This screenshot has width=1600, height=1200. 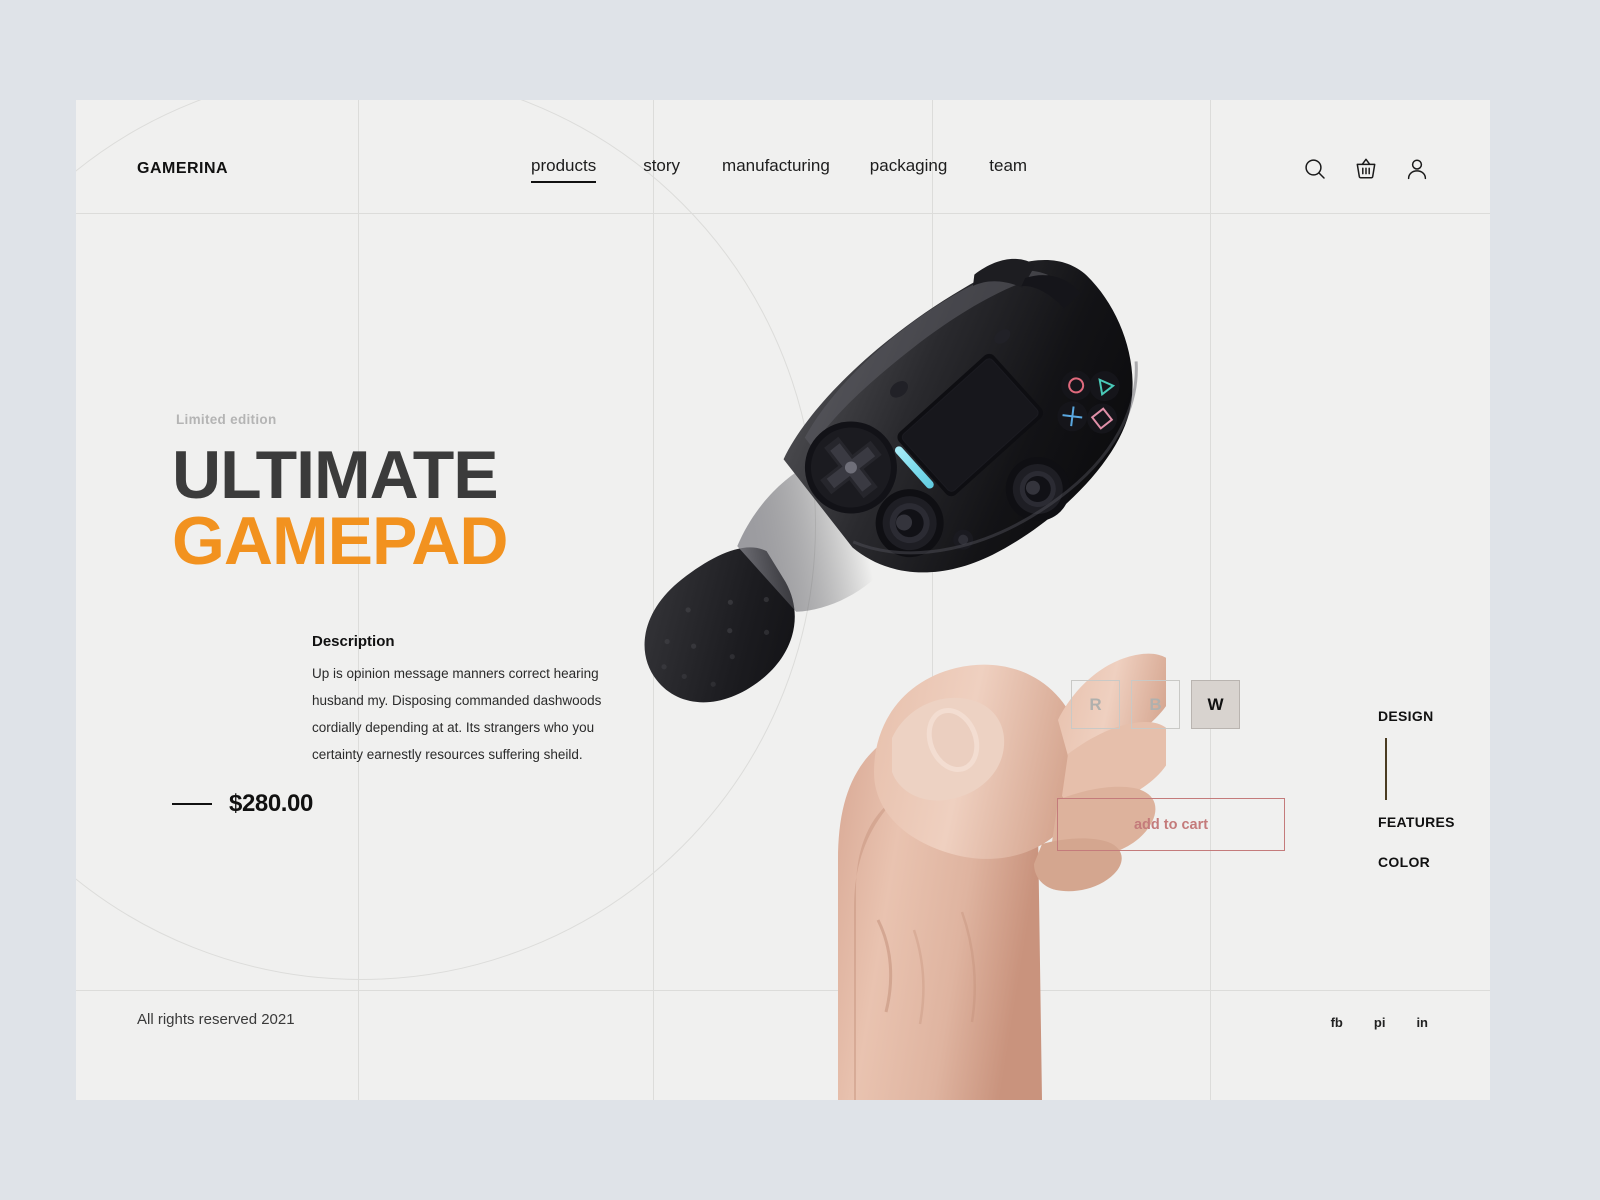 I want to click on description-heading: Description, so click(x=353, y=641).